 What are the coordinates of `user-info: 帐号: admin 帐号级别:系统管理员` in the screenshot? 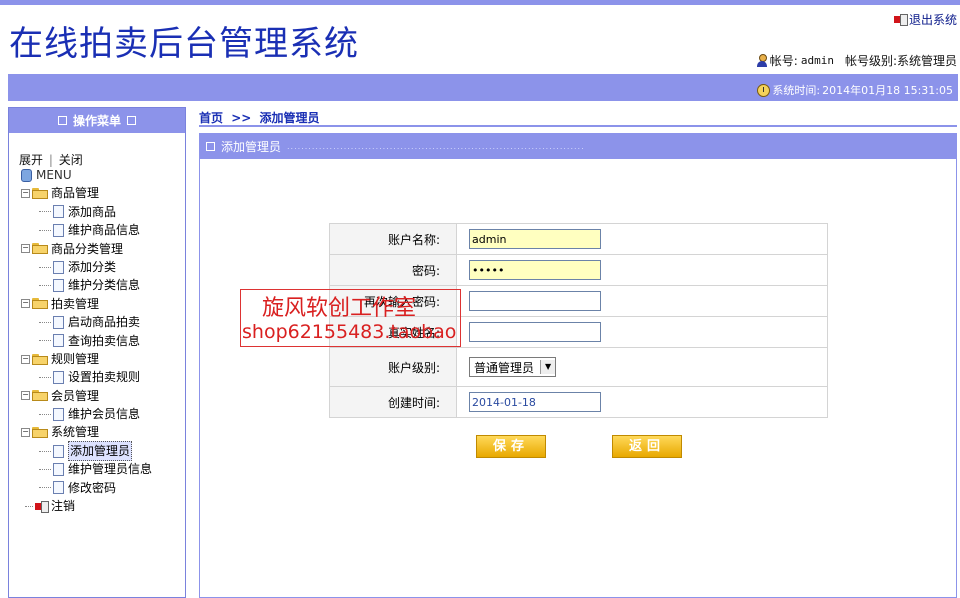 It's located at (856, 60).